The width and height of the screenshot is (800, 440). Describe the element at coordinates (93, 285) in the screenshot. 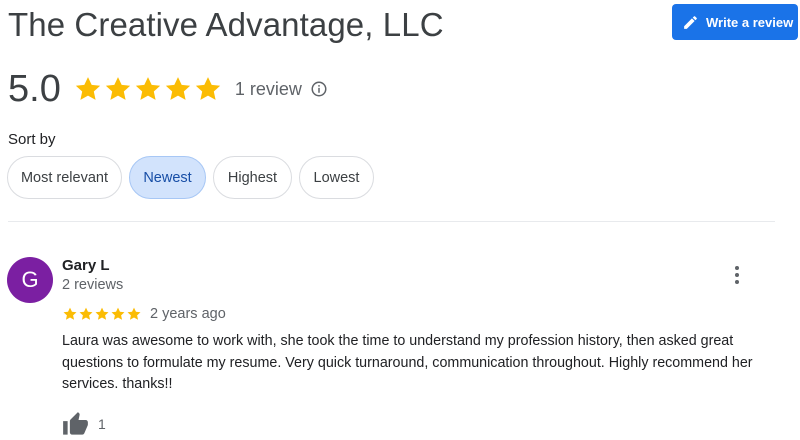

I see `reviewer-review-count: 2 reviews` at that location.